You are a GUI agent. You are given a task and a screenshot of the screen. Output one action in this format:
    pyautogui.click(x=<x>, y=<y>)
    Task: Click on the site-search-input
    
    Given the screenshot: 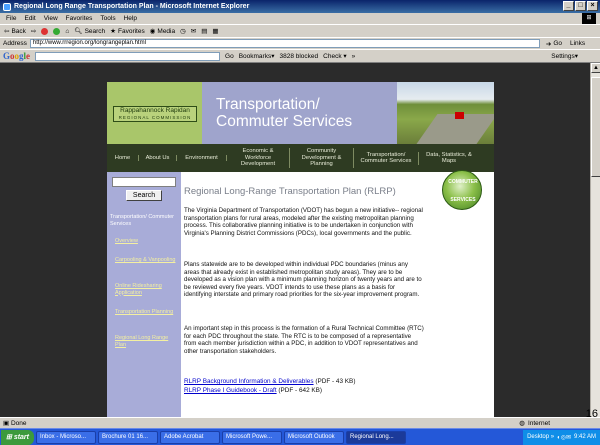 What is the action you would take?
    pyautogui.click(x=144, y=182)
    